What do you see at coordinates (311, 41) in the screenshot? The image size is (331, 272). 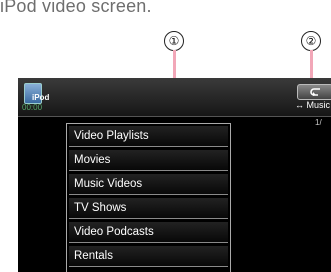 I see `callout-2: ②` at bounding box center [311, 41].